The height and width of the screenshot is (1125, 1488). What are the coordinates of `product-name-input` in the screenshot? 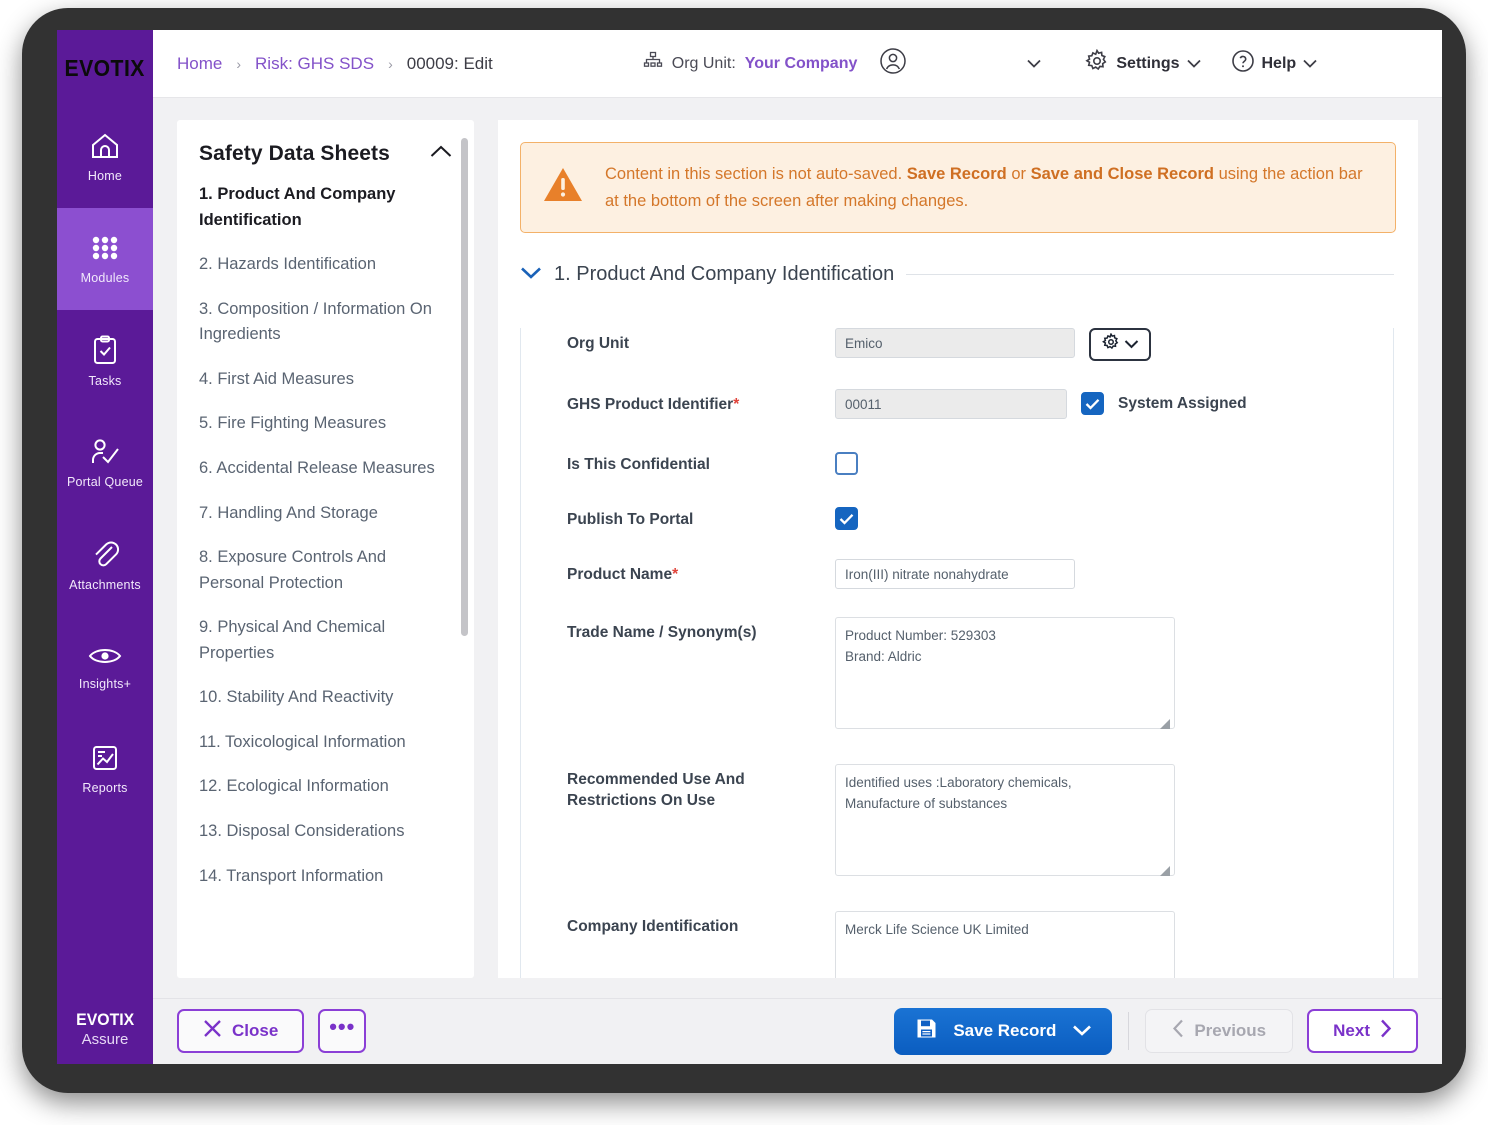 It's located at (955, 574).